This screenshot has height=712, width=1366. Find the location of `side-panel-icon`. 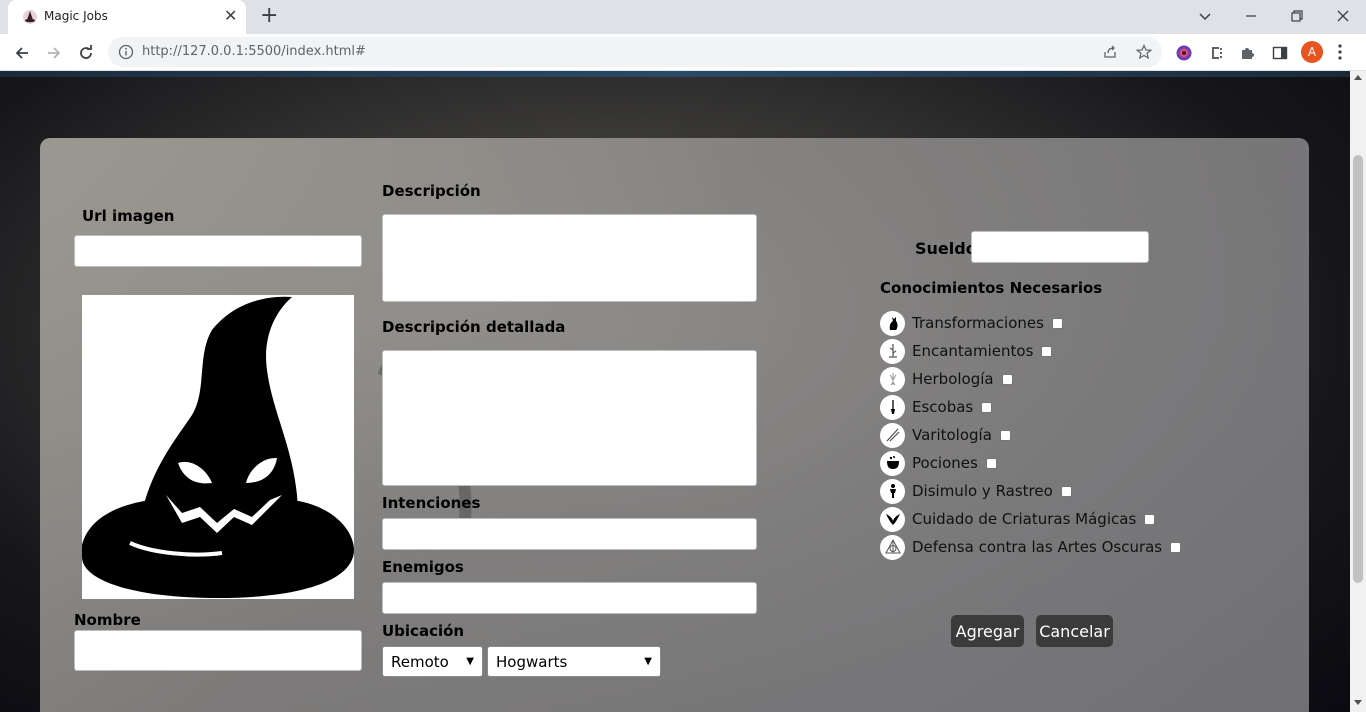

side-panel-icon is located at coordinates (1280, 53).